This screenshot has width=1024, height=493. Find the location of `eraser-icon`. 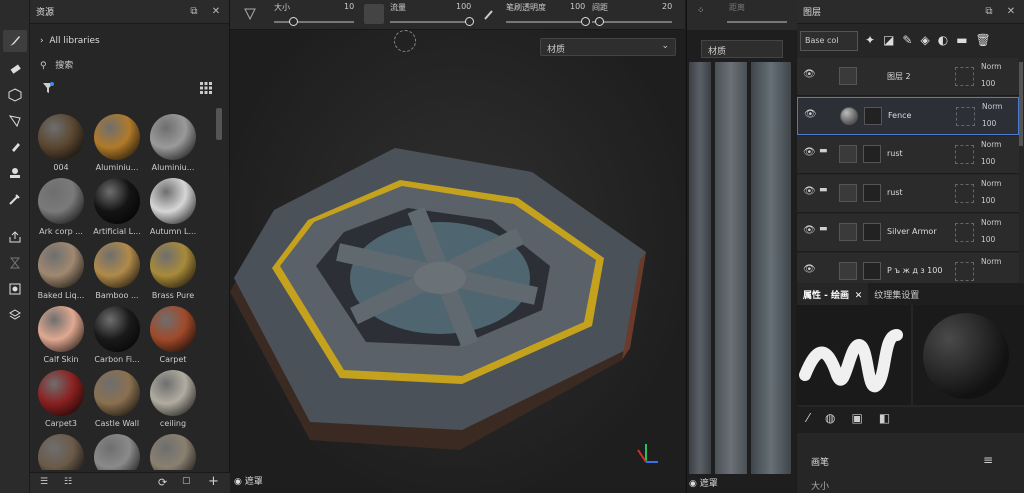

eraser-icon is located at coordinates (15, 69).